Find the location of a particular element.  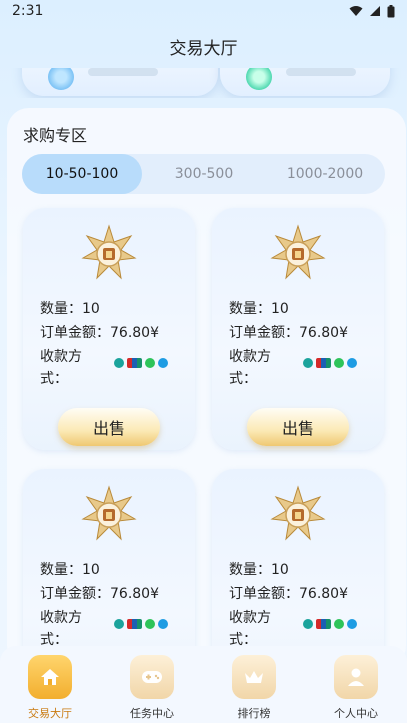

page-title: 交易大厅 is located at coordinates (203, 48).